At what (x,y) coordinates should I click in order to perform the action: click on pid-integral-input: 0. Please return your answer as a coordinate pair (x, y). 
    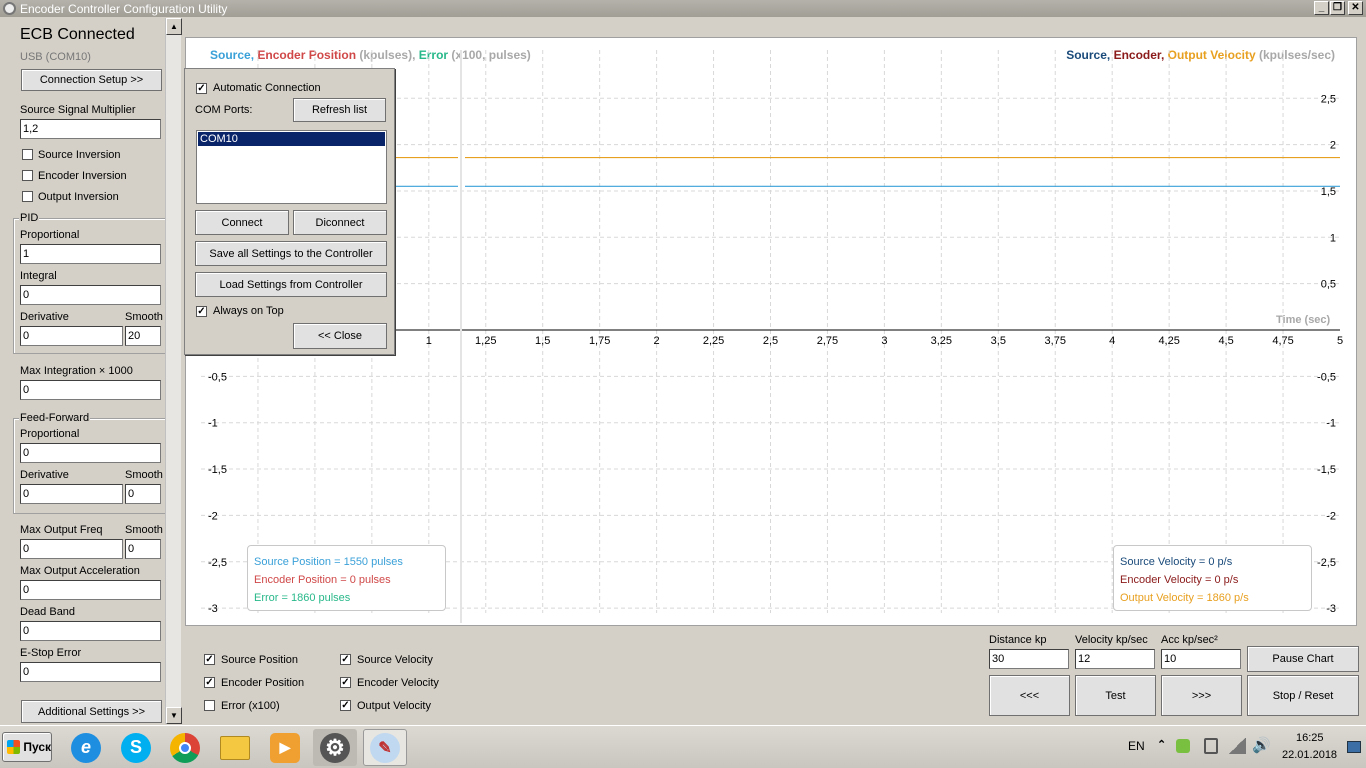
    Looking at the image, I should click on (90, 295).